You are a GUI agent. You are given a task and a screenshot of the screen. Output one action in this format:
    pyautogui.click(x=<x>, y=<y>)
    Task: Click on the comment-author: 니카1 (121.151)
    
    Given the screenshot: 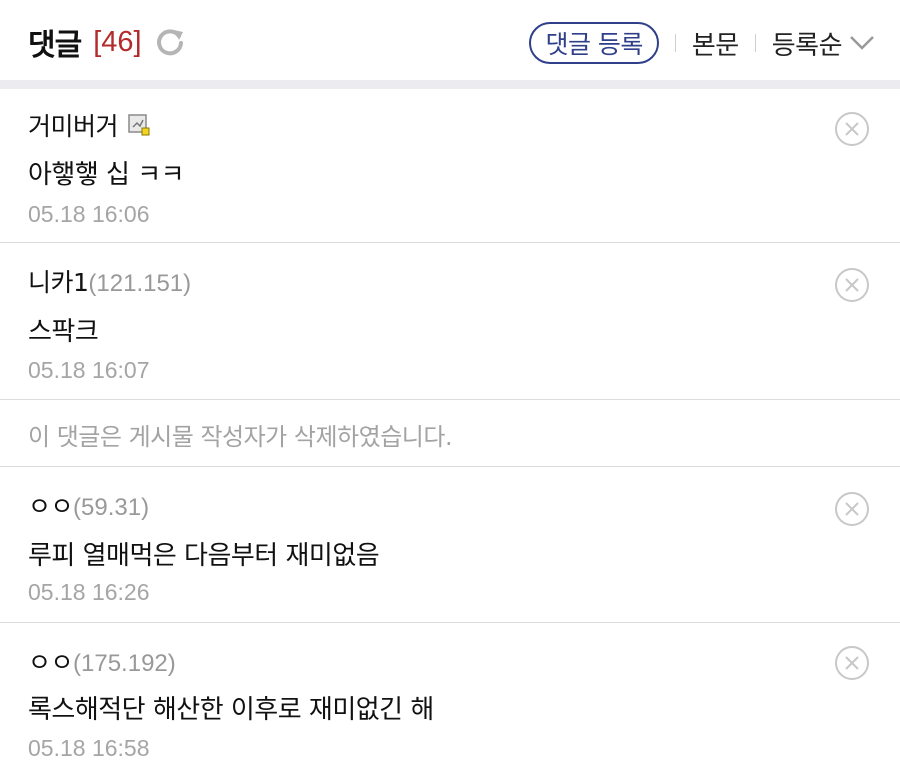 What is the action you would take?
    pyautogui.click(x=110, y=282)
    